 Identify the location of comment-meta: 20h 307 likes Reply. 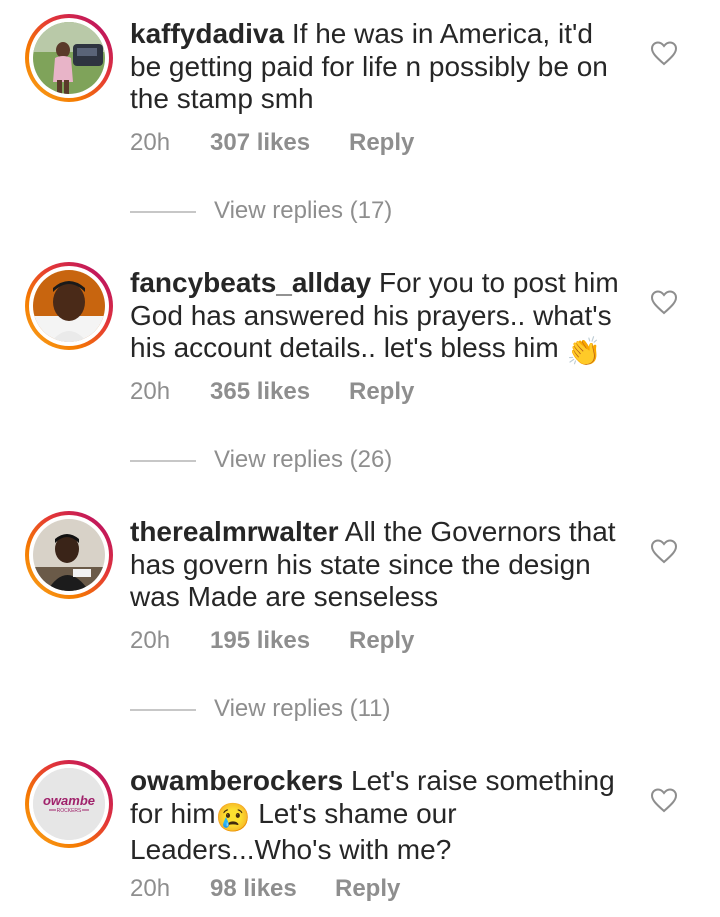
(272, 143).